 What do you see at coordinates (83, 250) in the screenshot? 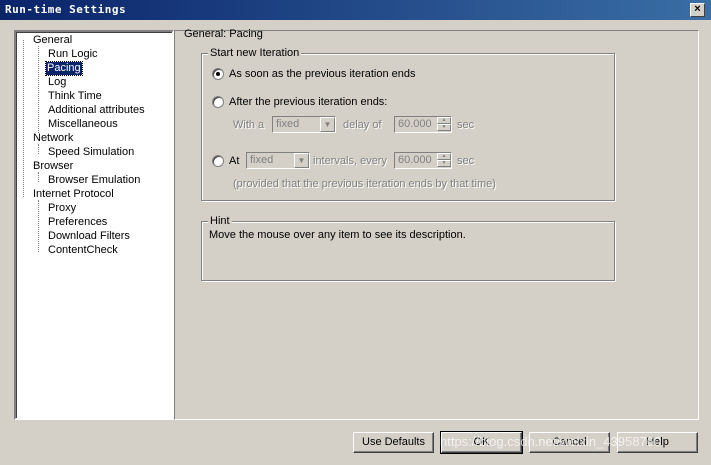
I see `tree-item-contentcheck: ContentCheck` at bounding box center [83, 250].